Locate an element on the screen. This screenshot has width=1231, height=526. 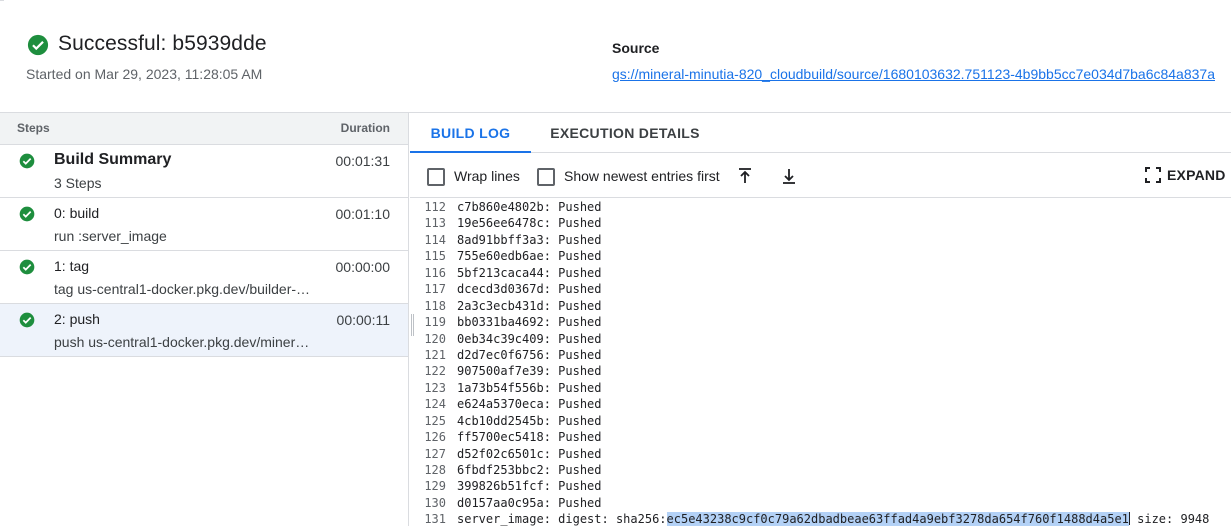
log-line: 121 d2d7ec0f6756: Pushed is located at coordinates (820, 355).